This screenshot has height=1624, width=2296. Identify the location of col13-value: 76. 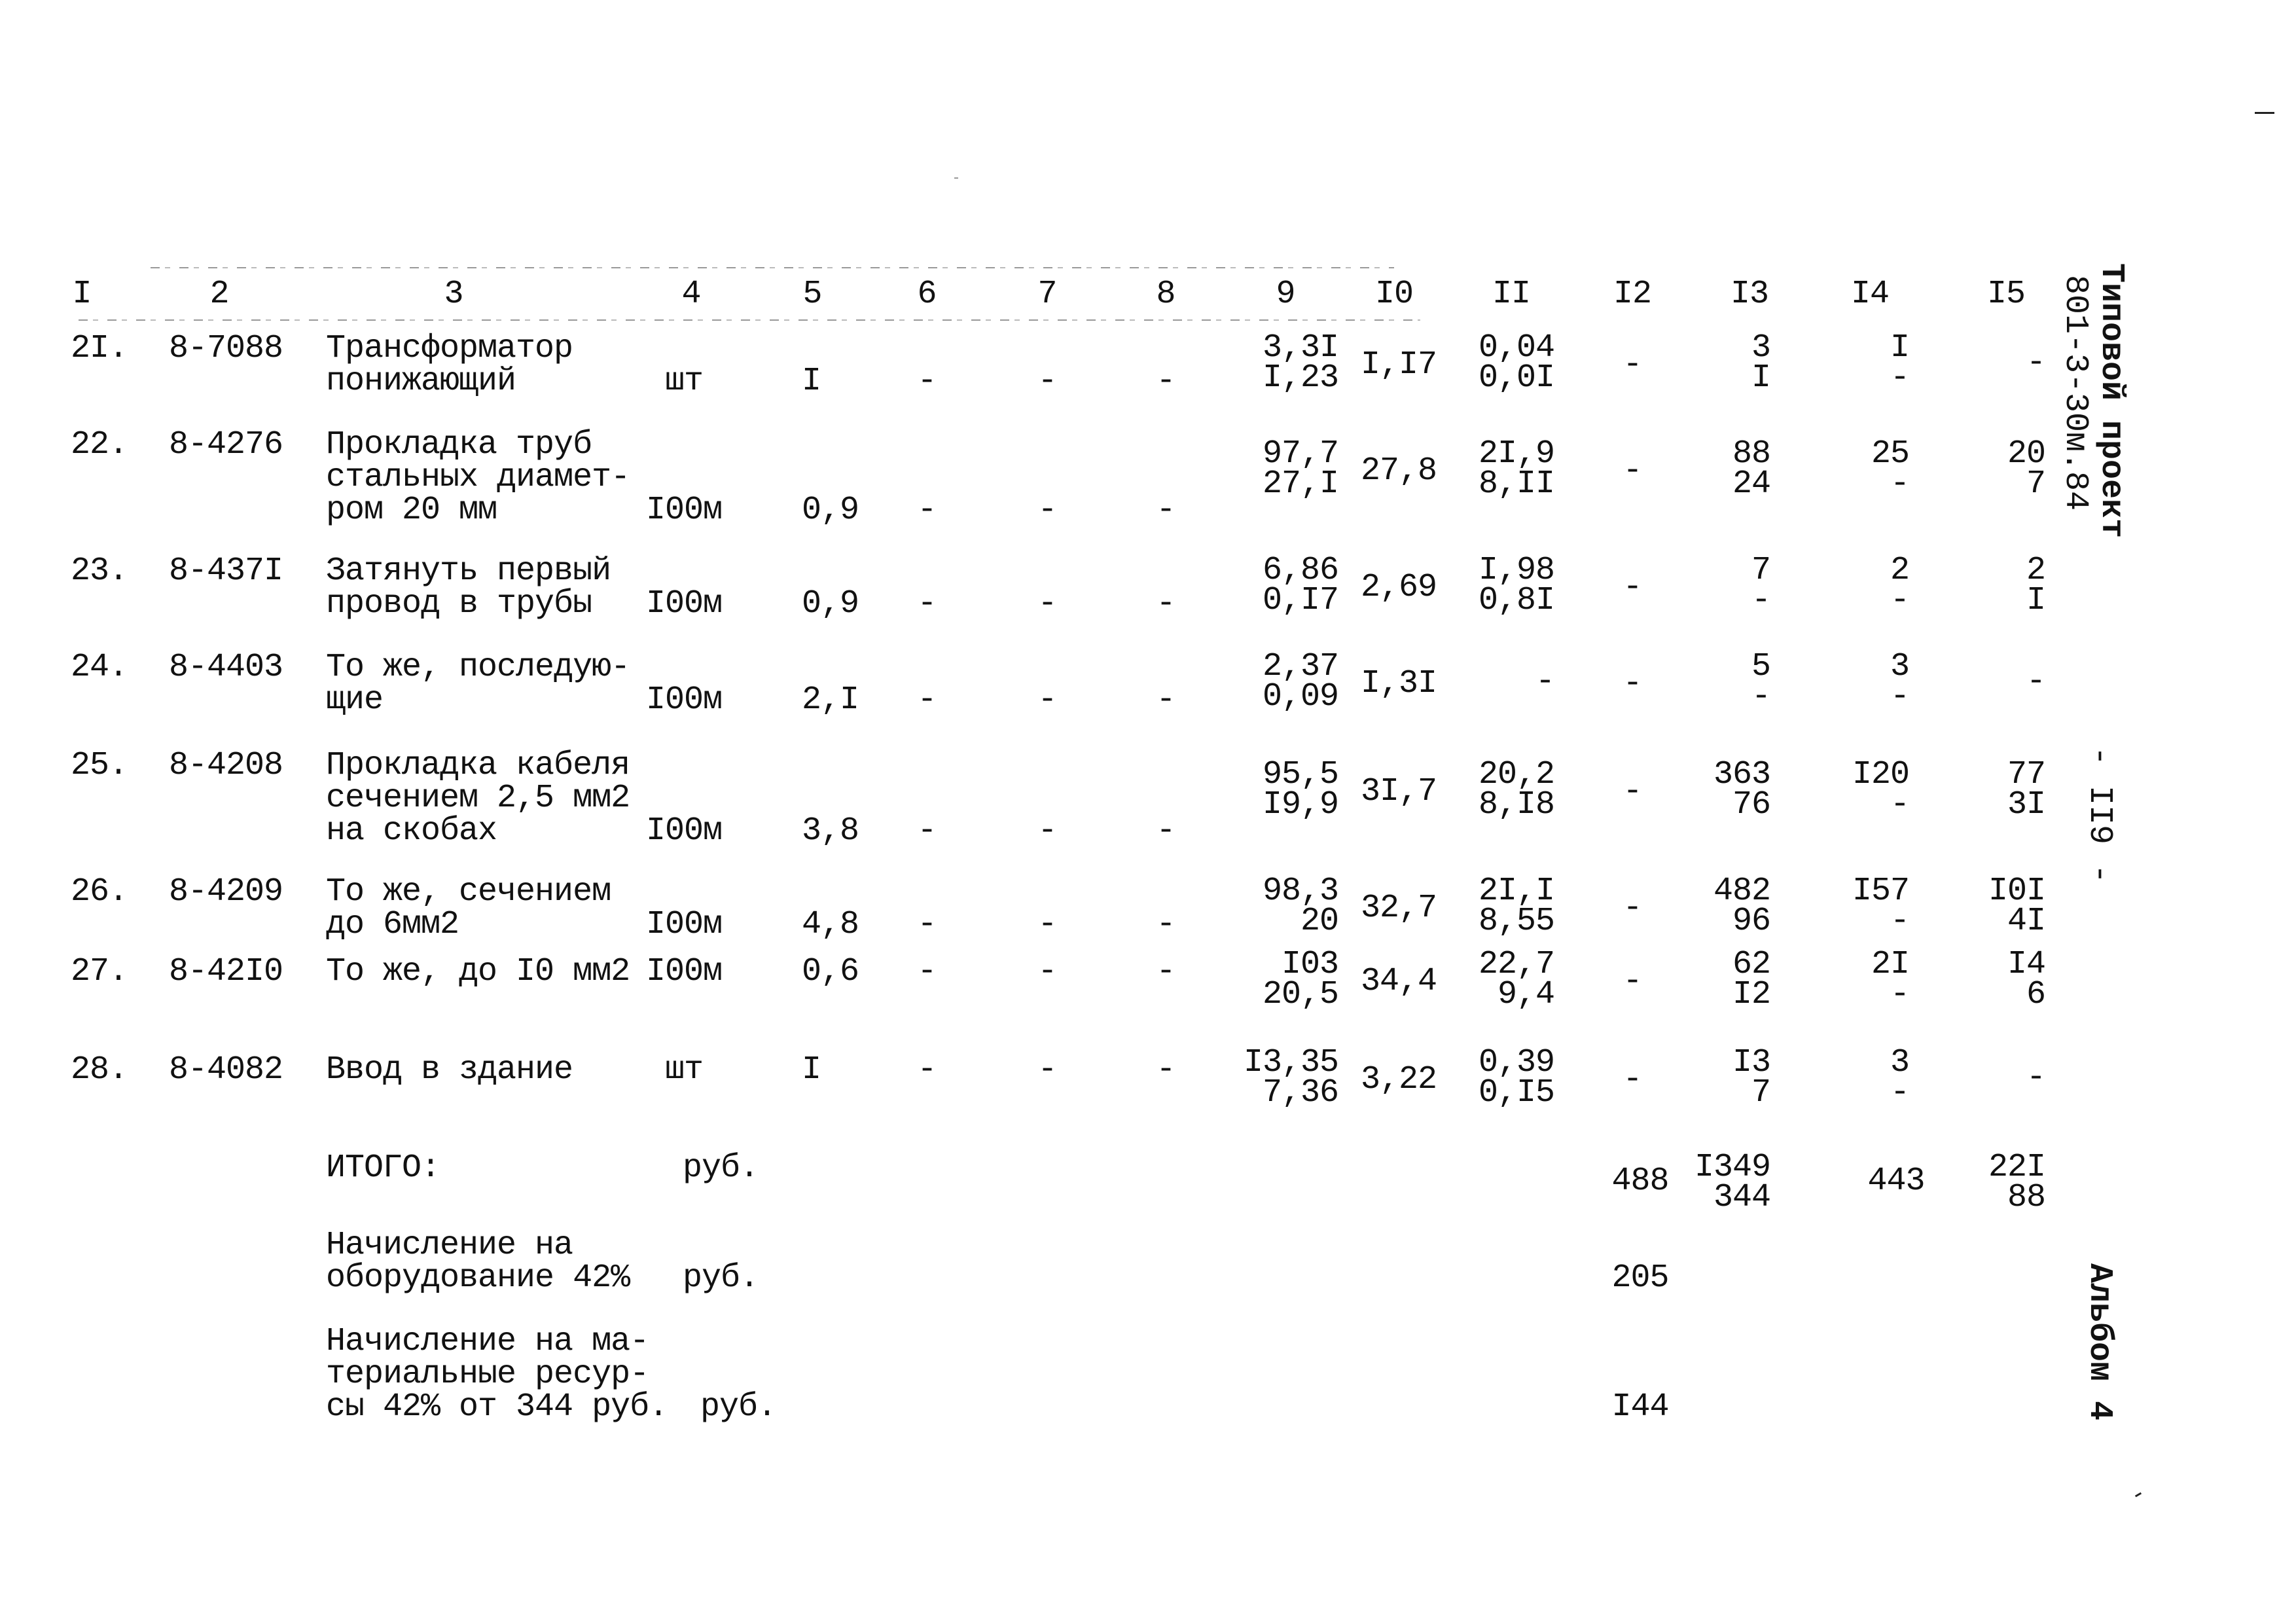
(1751, 804).